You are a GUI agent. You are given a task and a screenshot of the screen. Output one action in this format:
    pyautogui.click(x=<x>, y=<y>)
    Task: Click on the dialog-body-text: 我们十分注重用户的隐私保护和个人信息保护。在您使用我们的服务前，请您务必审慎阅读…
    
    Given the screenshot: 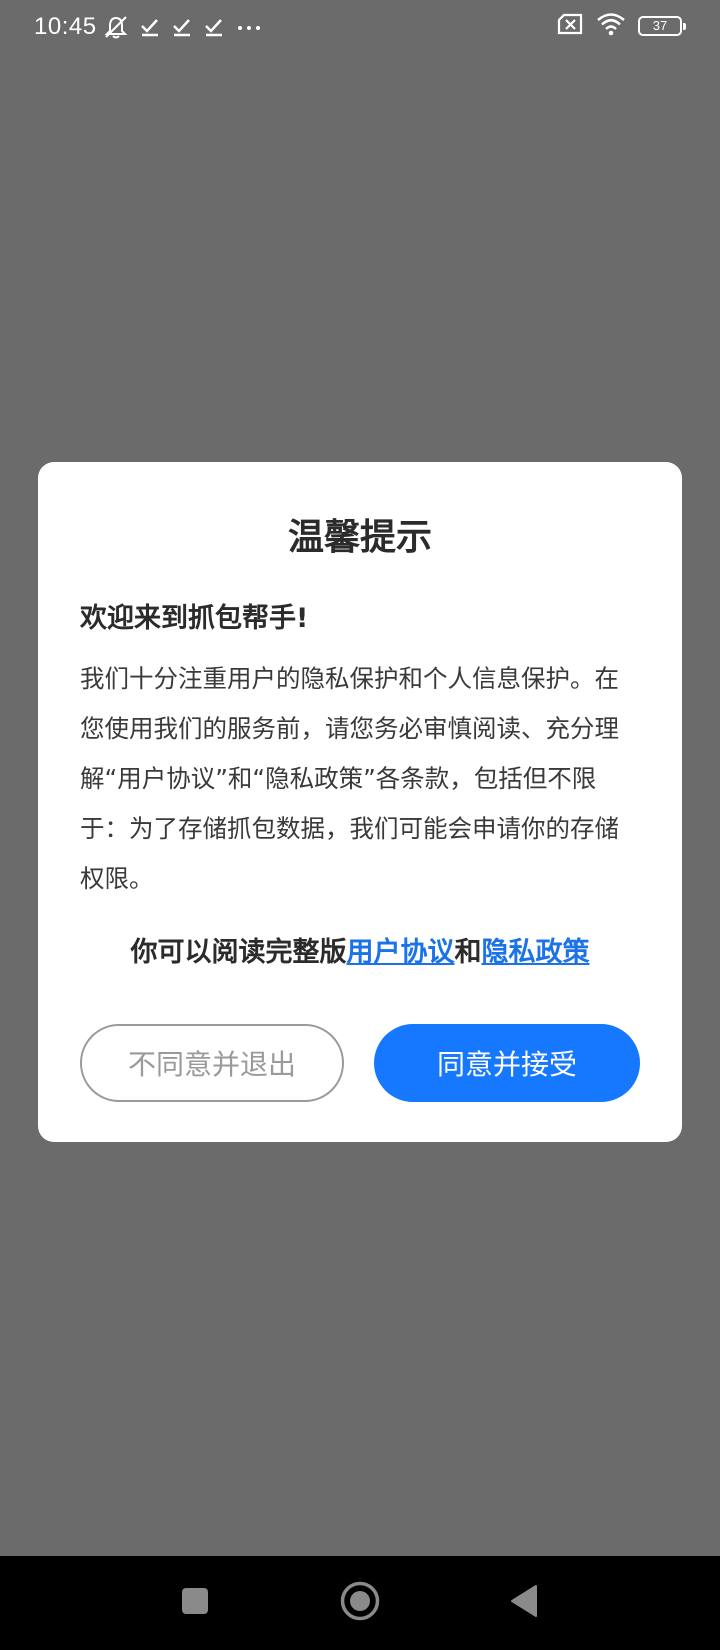 What is the action you would take?
    pyautogui.click(x=349, y=778)
    